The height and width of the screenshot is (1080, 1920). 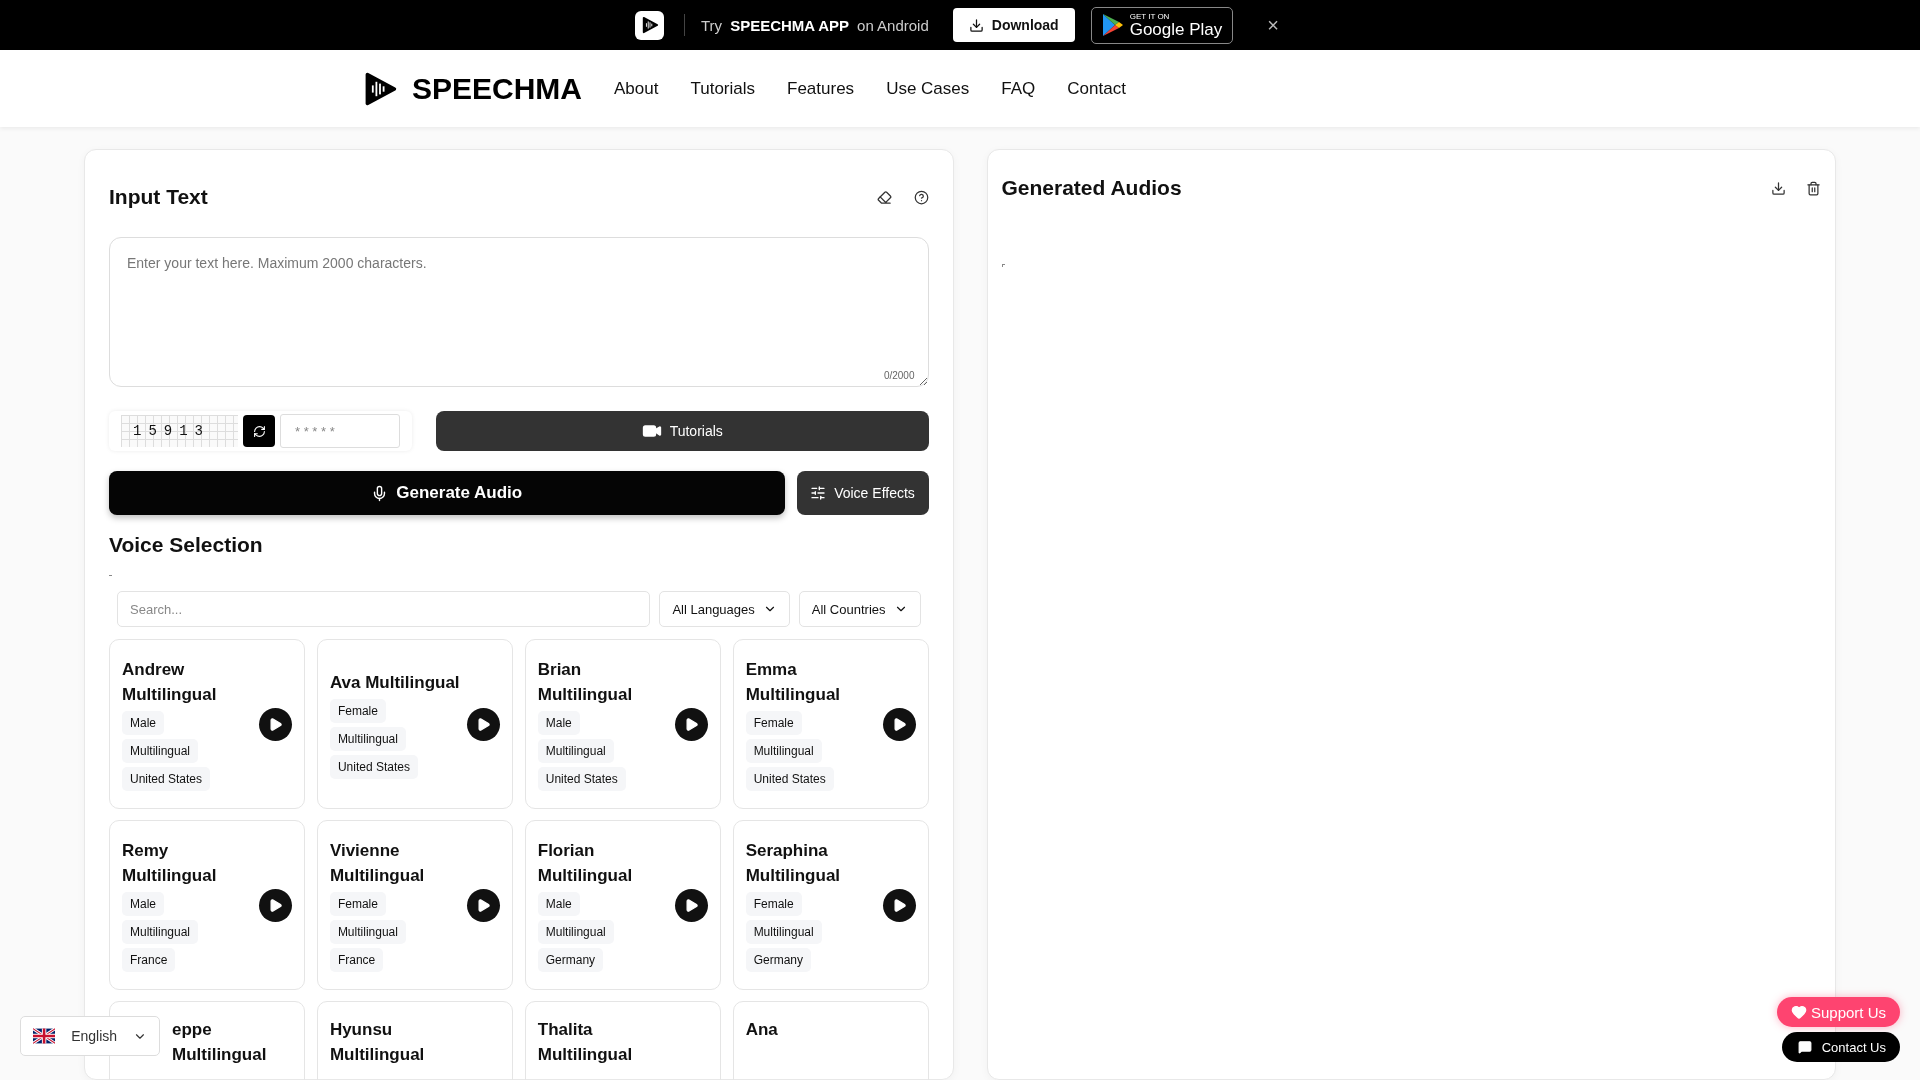 What do you see at coordinates (179, 431) in the screenshot?
I see `captcha-image: 15913` at bounding box center [179, 431].